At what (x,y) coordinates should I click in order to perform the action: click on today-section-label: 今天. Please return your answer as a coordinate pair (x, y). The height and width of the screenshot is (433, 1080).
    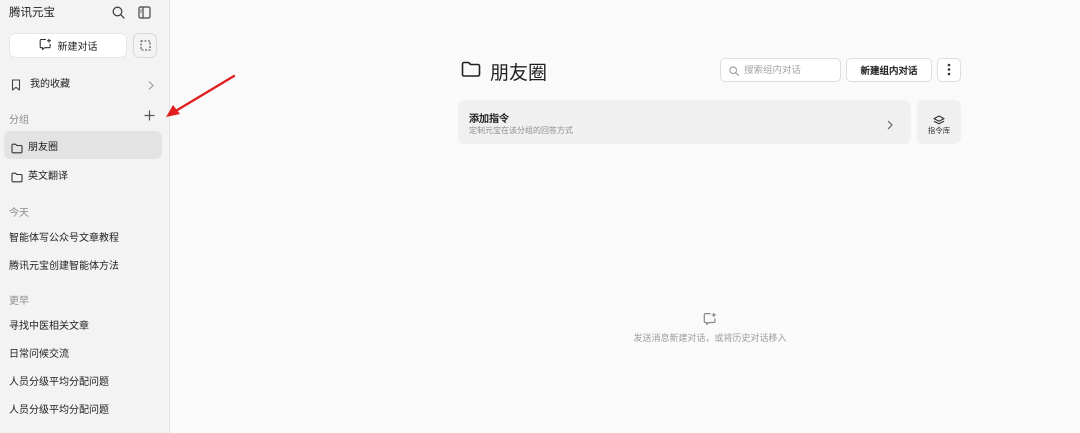
    Looking at the image, I should click on (19, 213).